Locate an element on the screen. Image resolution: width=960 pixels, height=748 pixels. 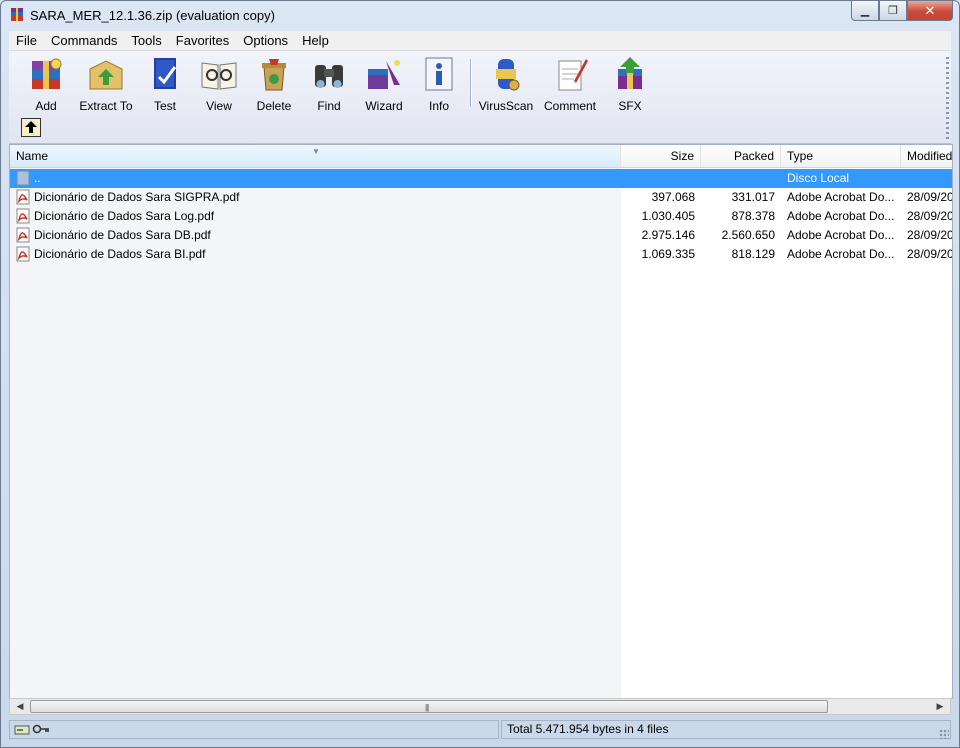
column-modified: Modified is located at coordinates (926, 156).